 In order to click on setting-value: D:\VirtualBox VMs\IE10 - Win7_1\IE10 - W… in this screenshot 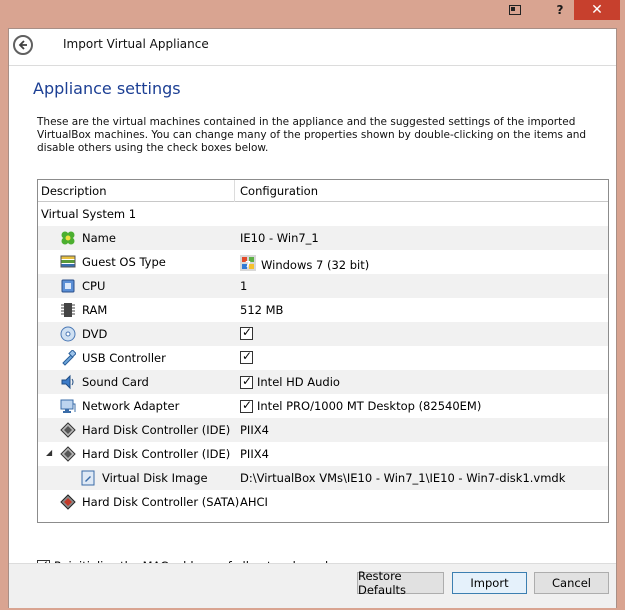, I will do `click(402, 478)`.